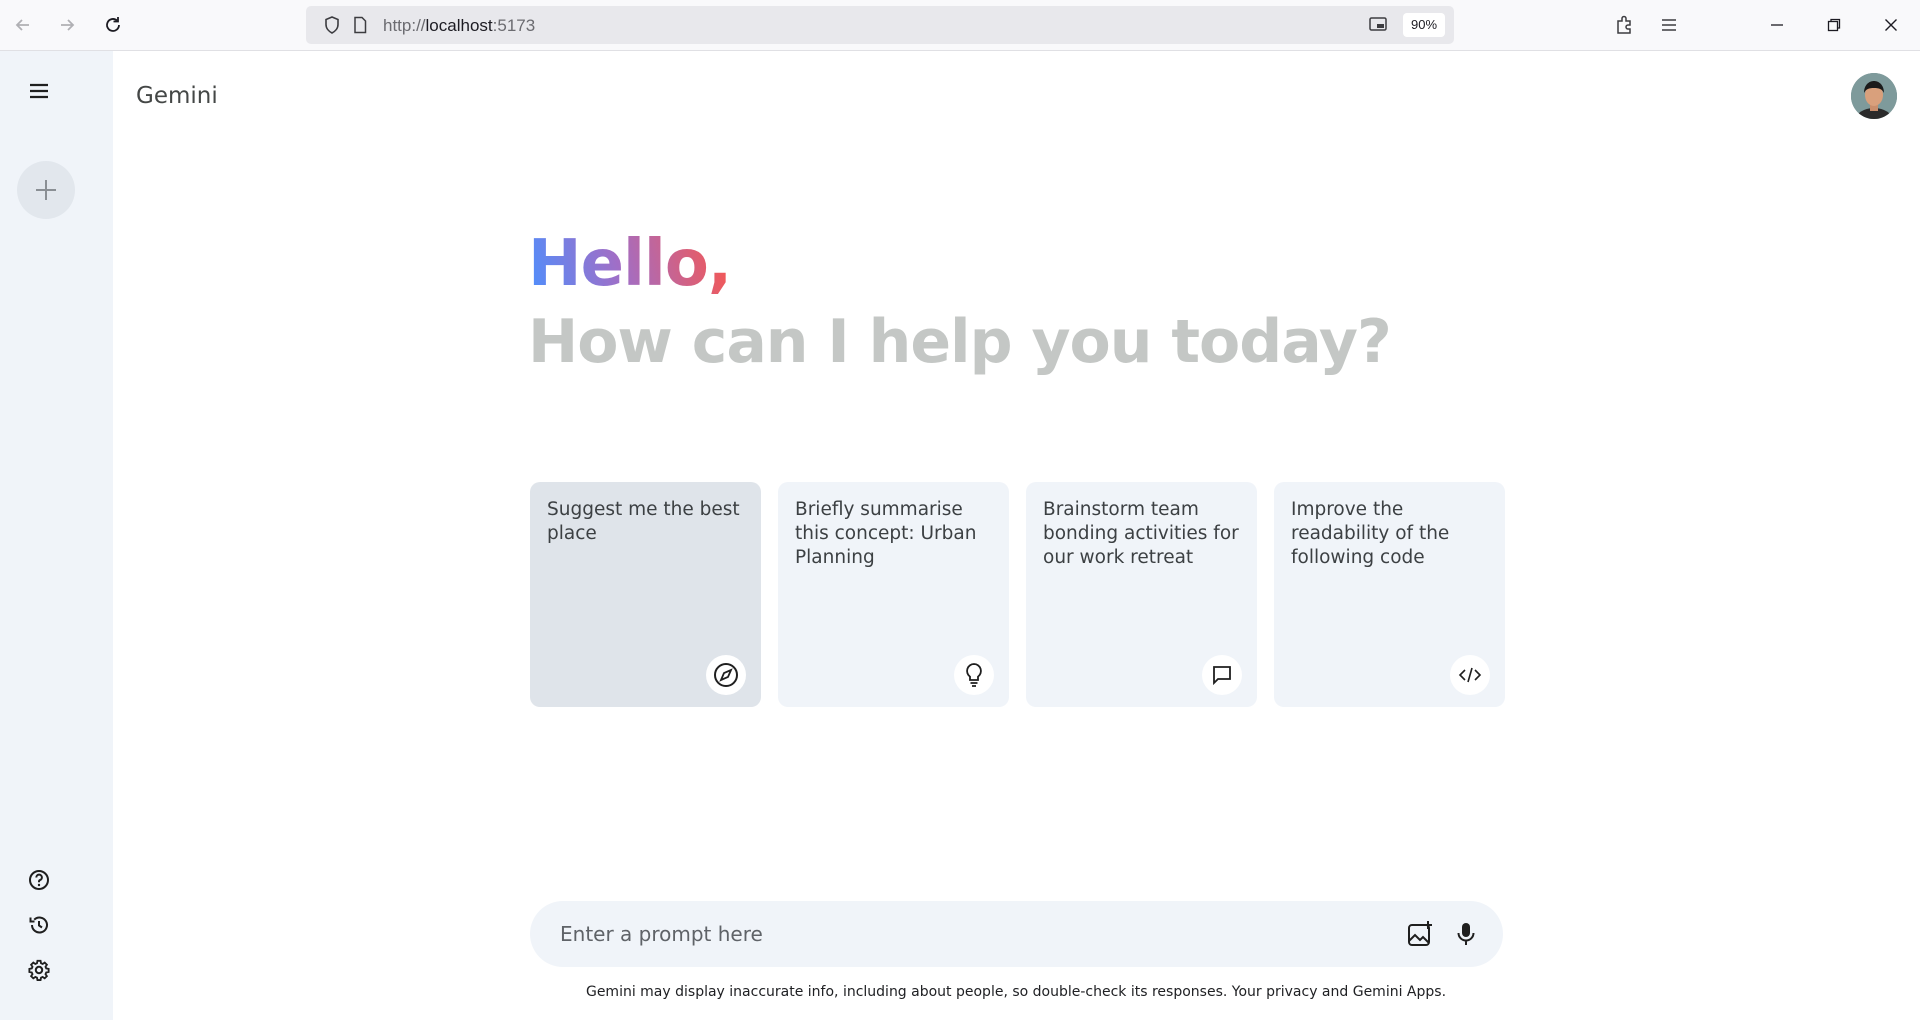 The height and width of the screenshot is (1020, 1920). I want to click on settings-button, so click(39, 970).